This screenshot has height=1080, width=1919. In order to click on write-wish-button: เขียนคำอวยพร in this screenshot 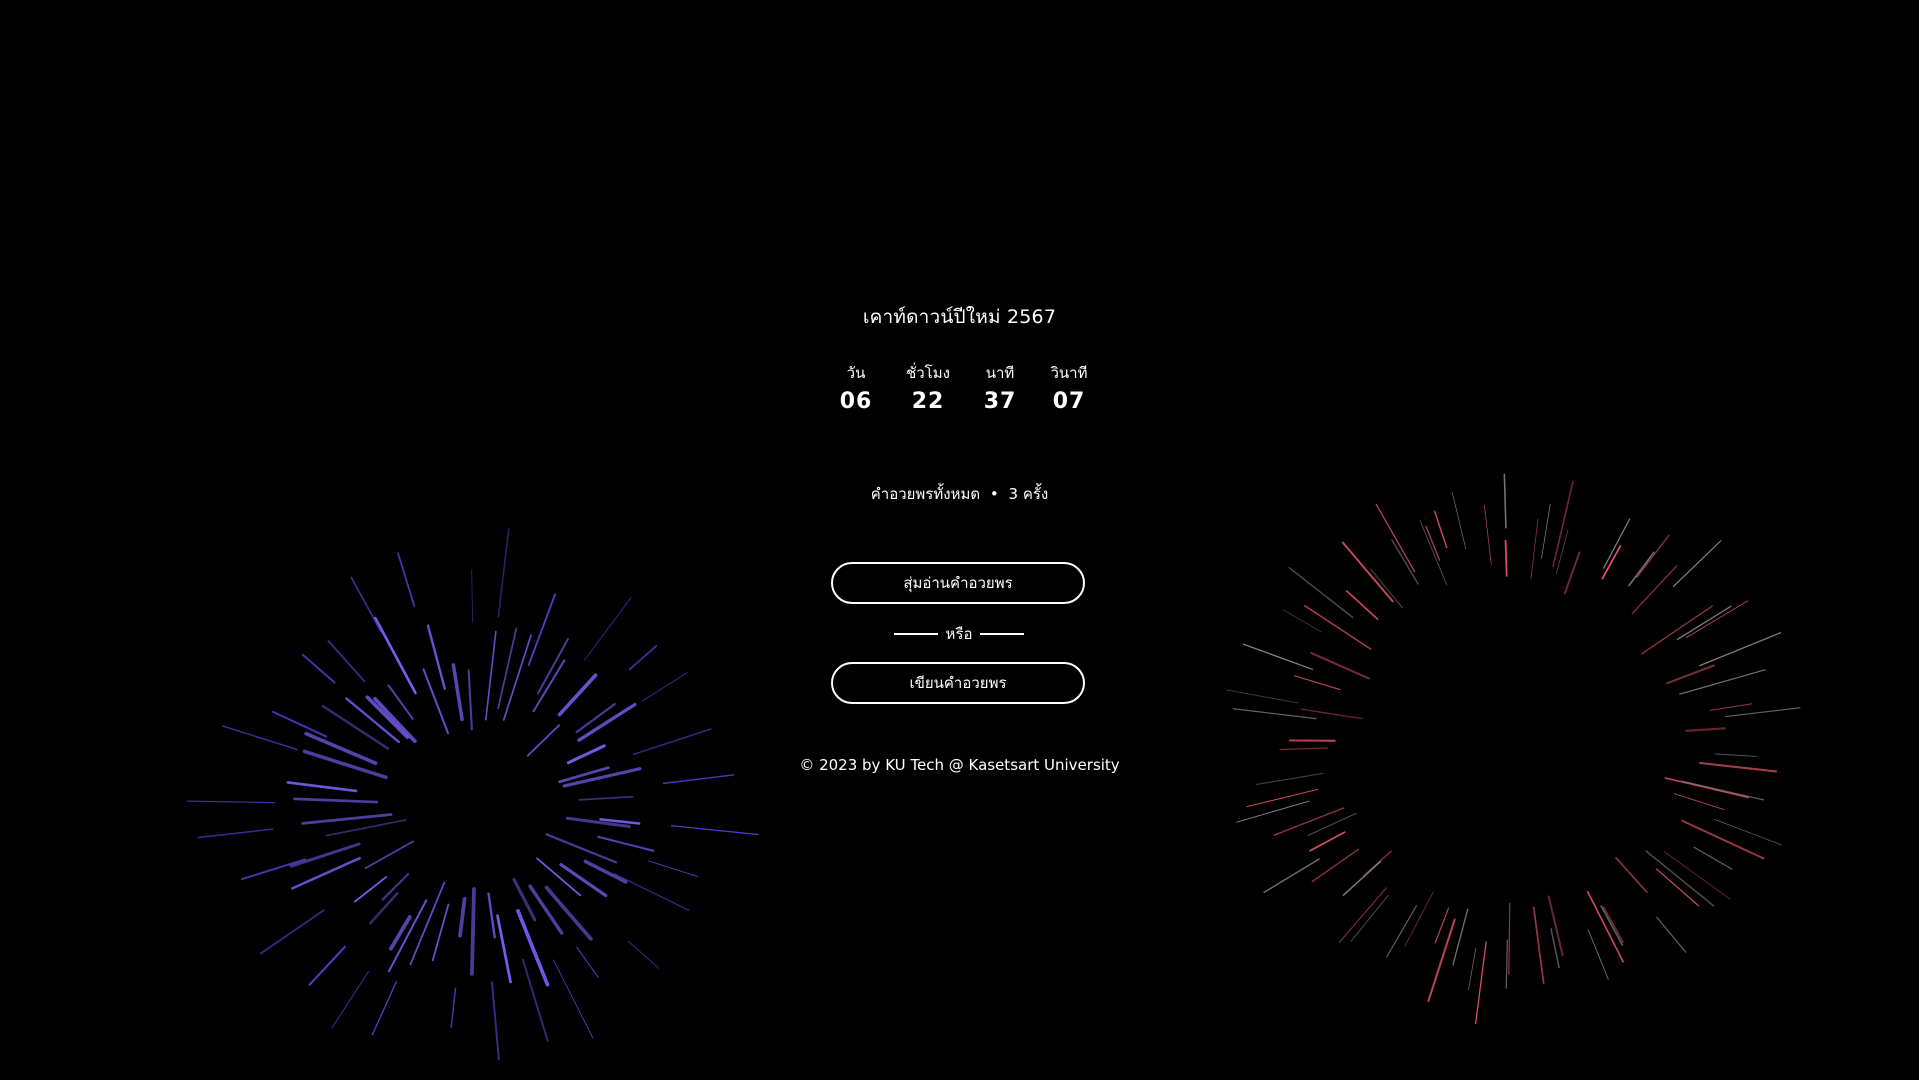, I will do `click(958, 683)`.